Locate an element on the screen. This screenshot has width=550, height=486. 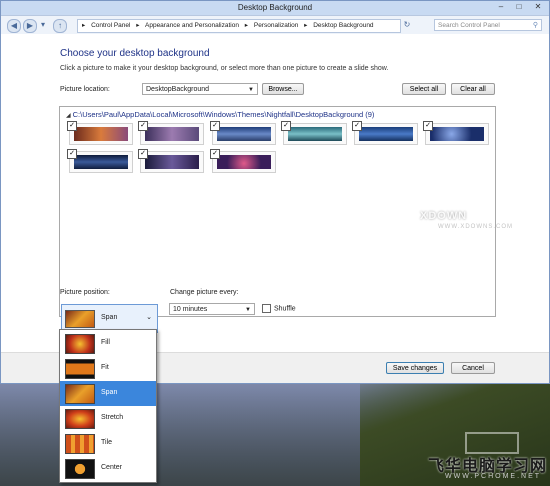
option-label: Tile is located at coordinates (107, 442).